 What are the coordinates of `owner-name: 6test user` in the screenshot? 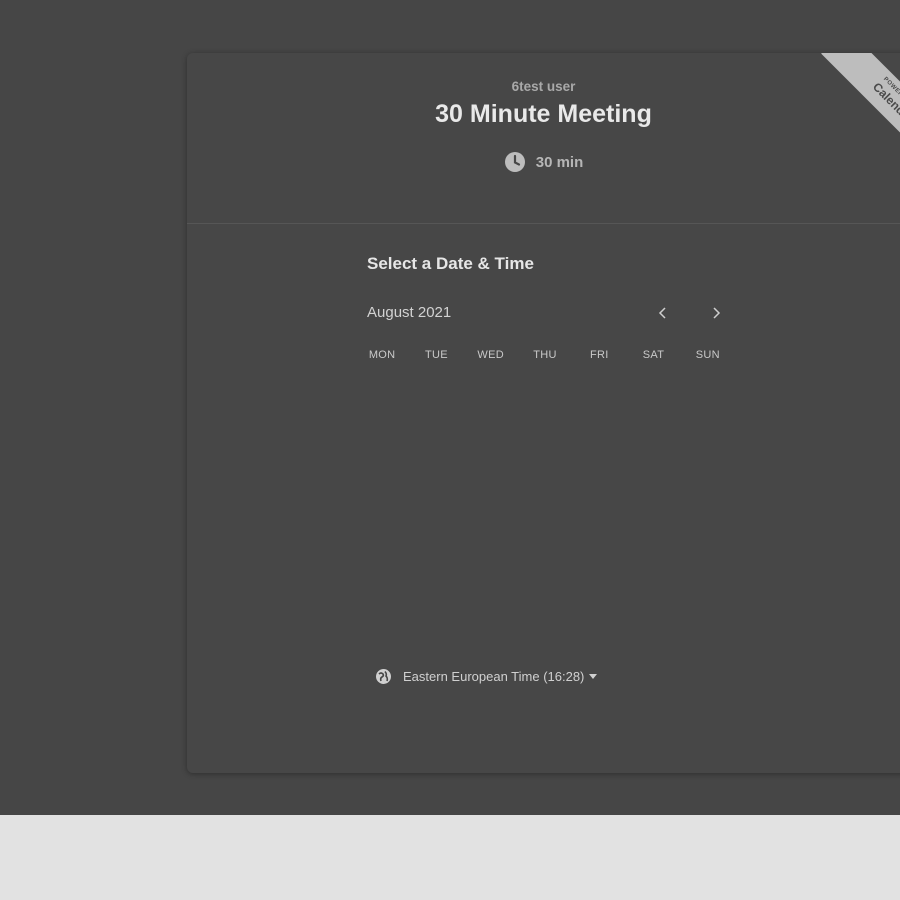 It's located at (543, 86).